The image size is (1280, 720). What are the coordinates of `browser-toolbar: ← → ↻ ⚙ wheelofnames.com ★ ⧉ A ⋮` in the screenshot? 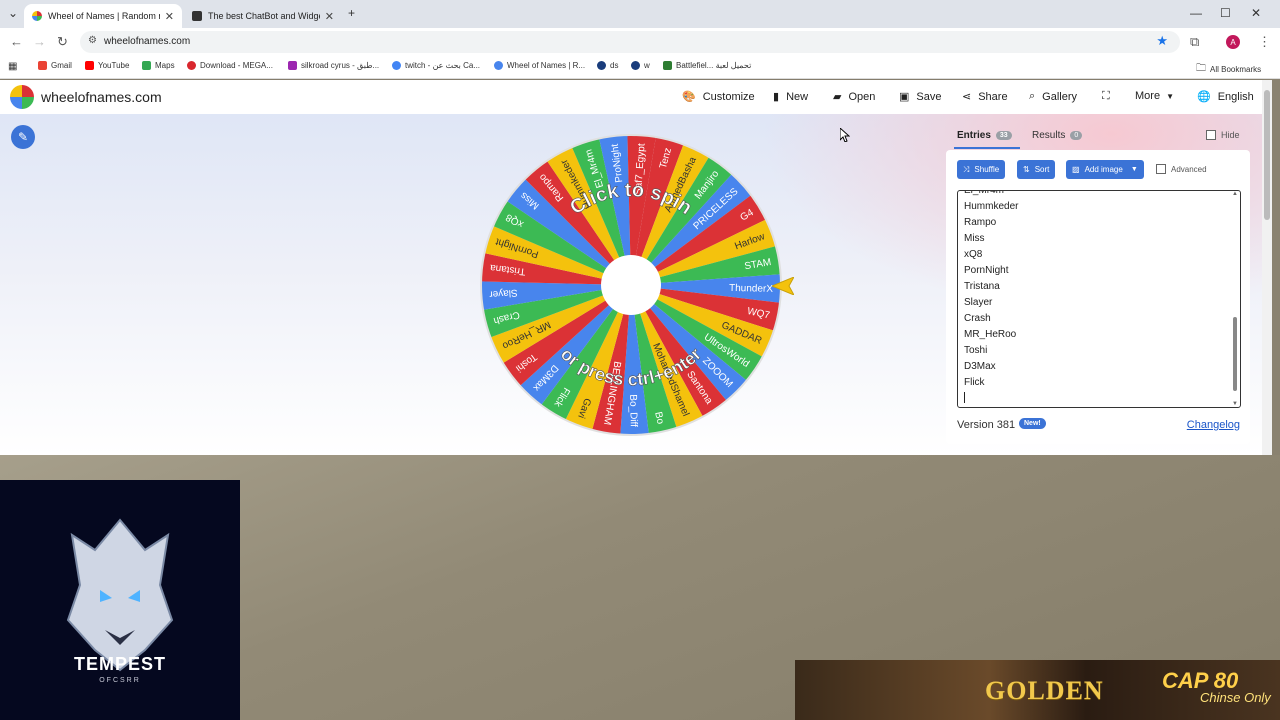 It's located at (640, 42).